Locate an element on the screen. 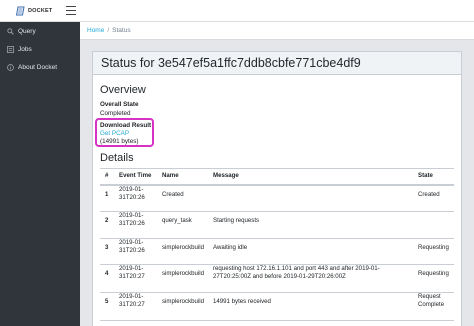  sidebar-item-about: About Docket is located at coordinates (40, 67).